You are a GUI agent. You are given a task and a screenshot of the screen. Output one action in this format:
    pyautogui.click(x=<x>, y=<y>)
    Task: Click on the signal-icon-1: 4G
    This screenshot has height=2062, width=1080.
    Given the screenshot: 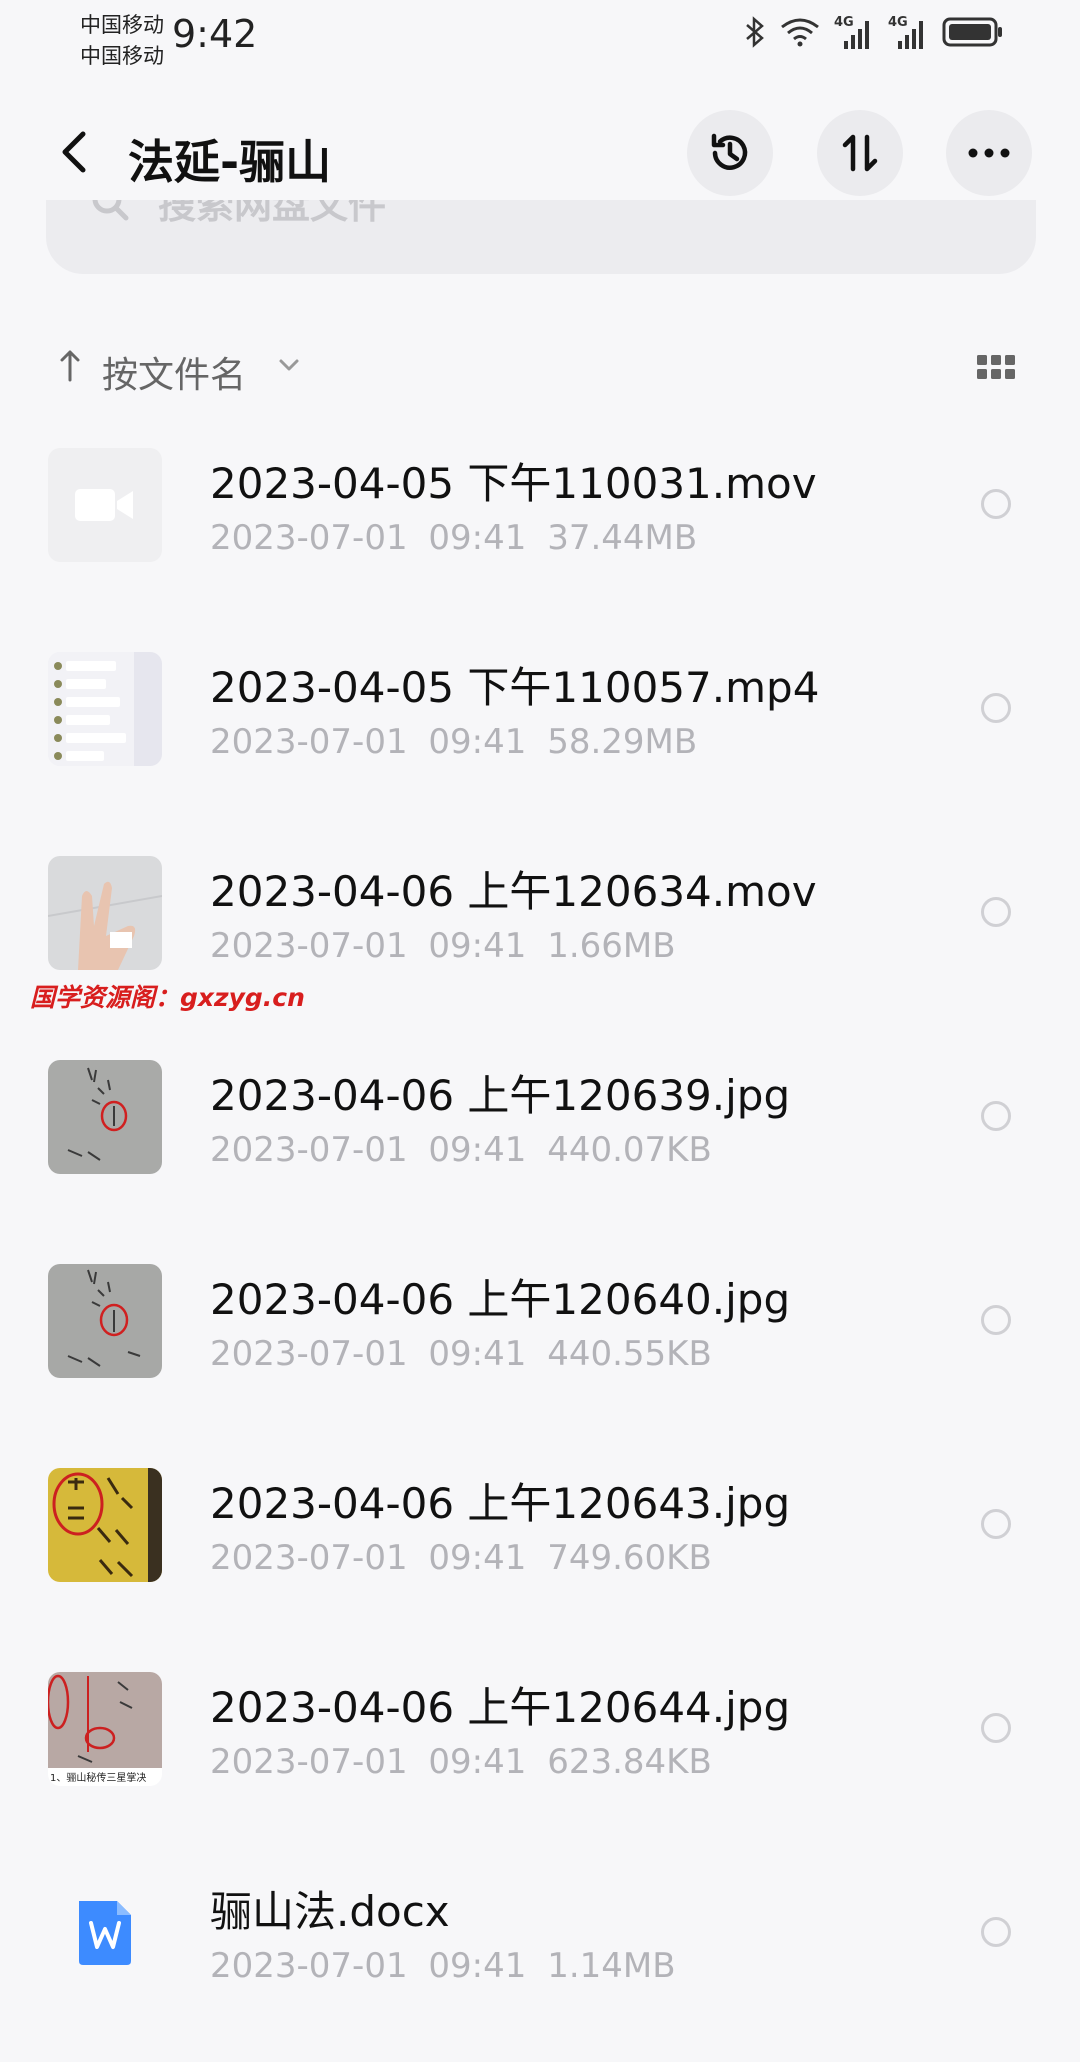 What is the action you would take?
    pyautogui.click(x=854, y=33)
    